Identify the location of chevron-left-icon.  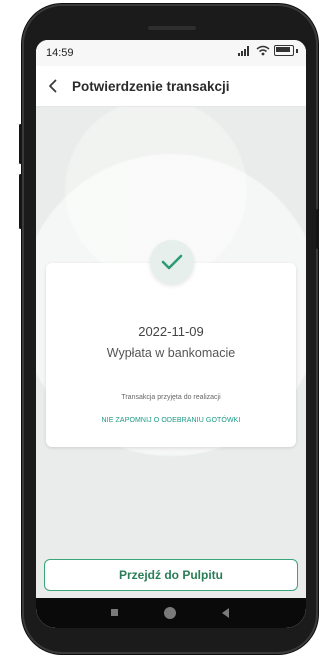
(53, 86).